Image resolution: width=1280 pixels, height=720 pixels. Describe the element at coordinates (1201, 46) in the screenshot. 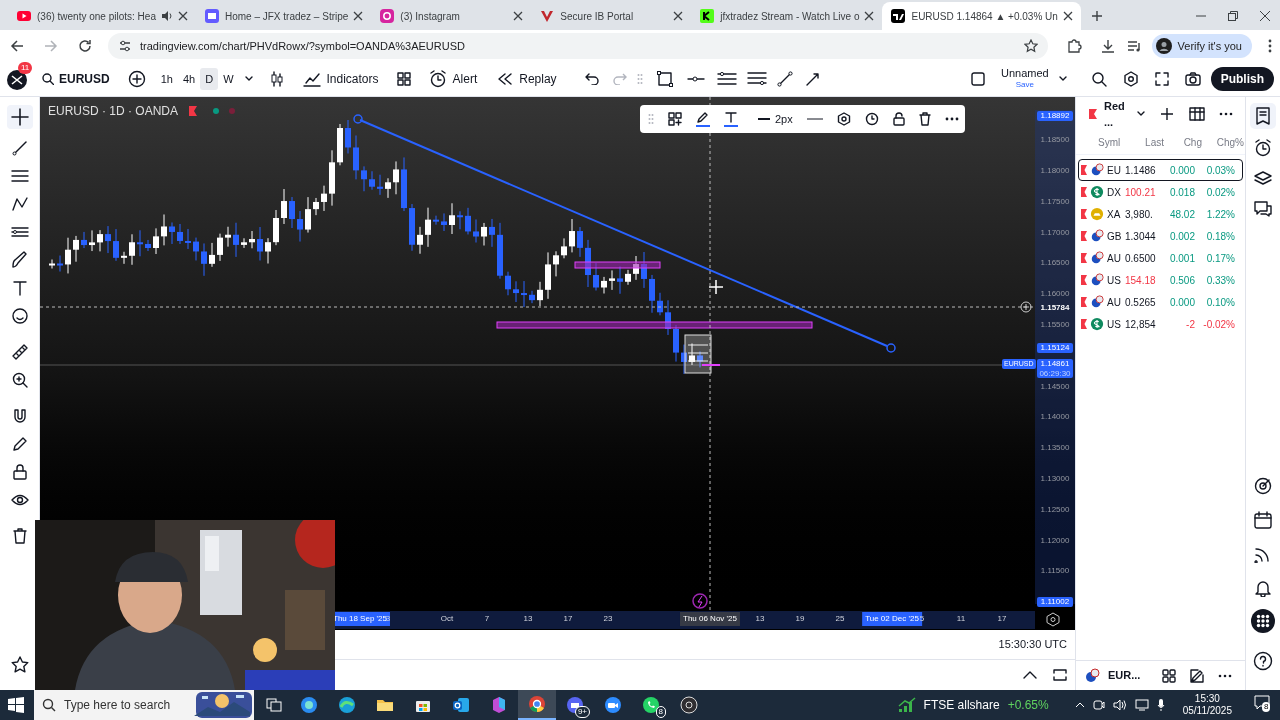

I see `profile-button: Verify it's you` at that location.